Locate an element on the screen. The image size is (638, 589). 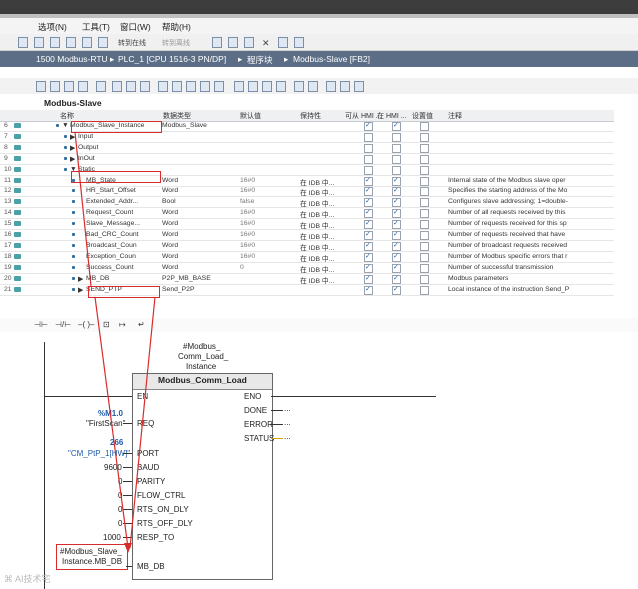
watermark: ⌘ AI技术宅 is located at coordinates (27, 579).